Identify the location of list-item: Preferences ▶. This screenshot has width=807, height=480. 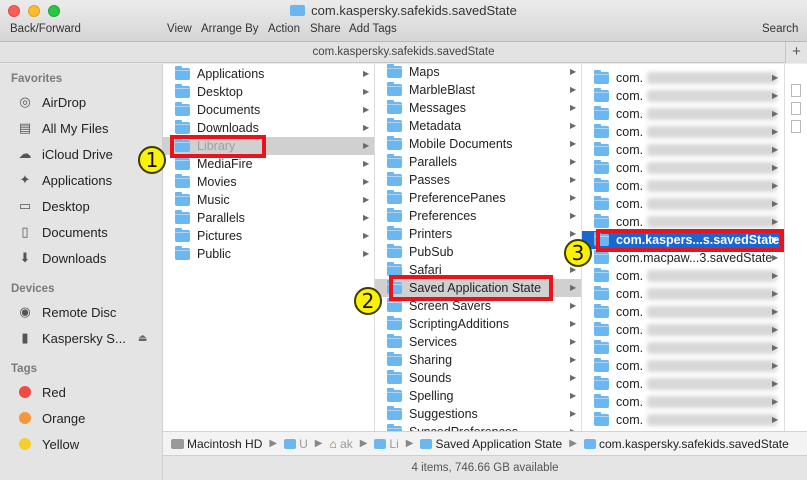
(478, 216).